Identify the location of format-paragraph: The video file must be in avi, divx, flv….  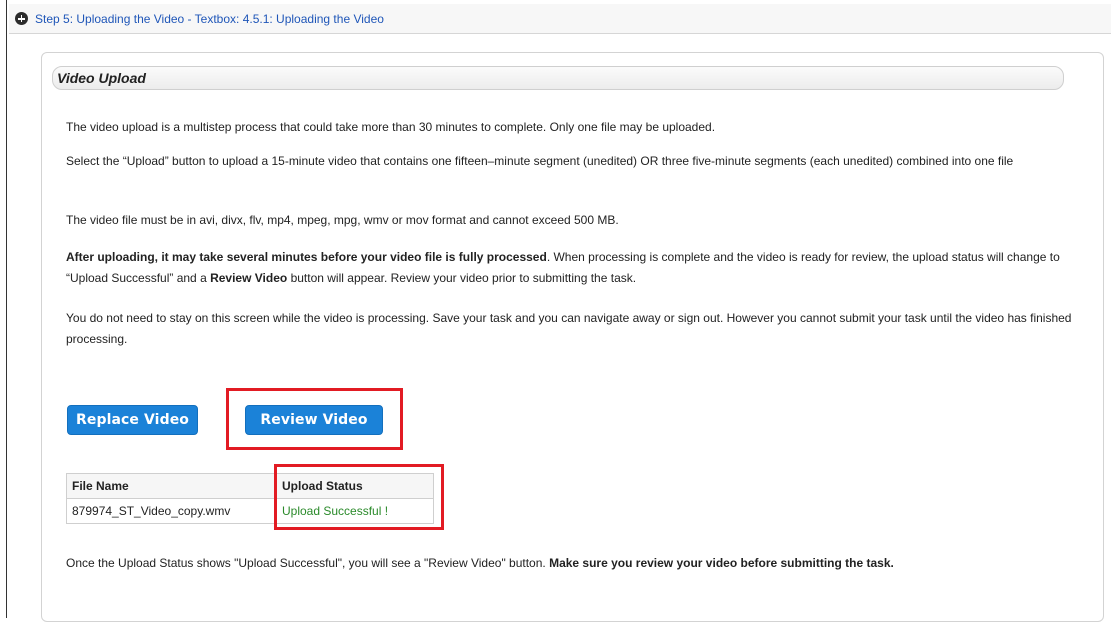
(342, 220).